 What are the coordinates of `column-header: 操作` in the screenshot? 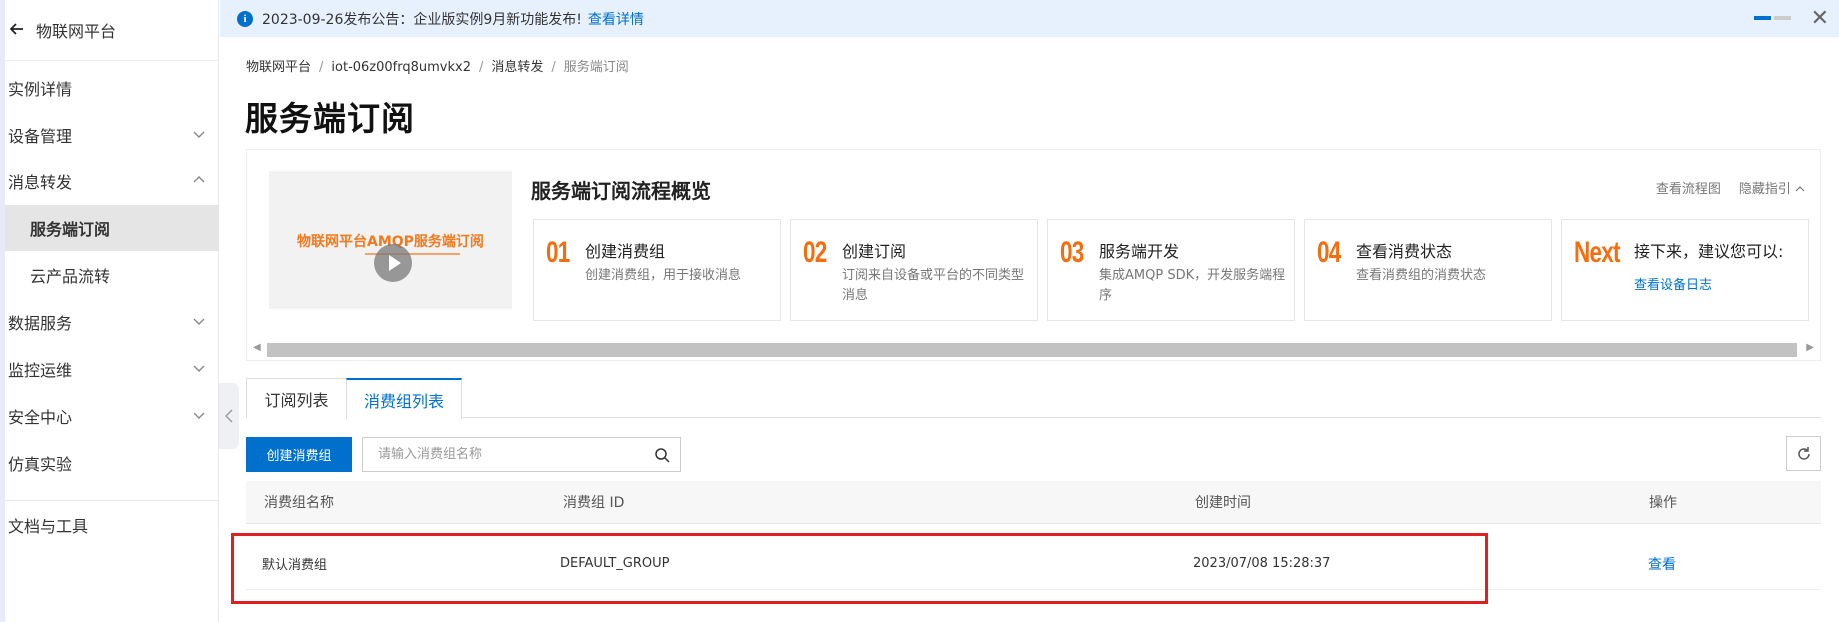 It's located at (1663, 503).